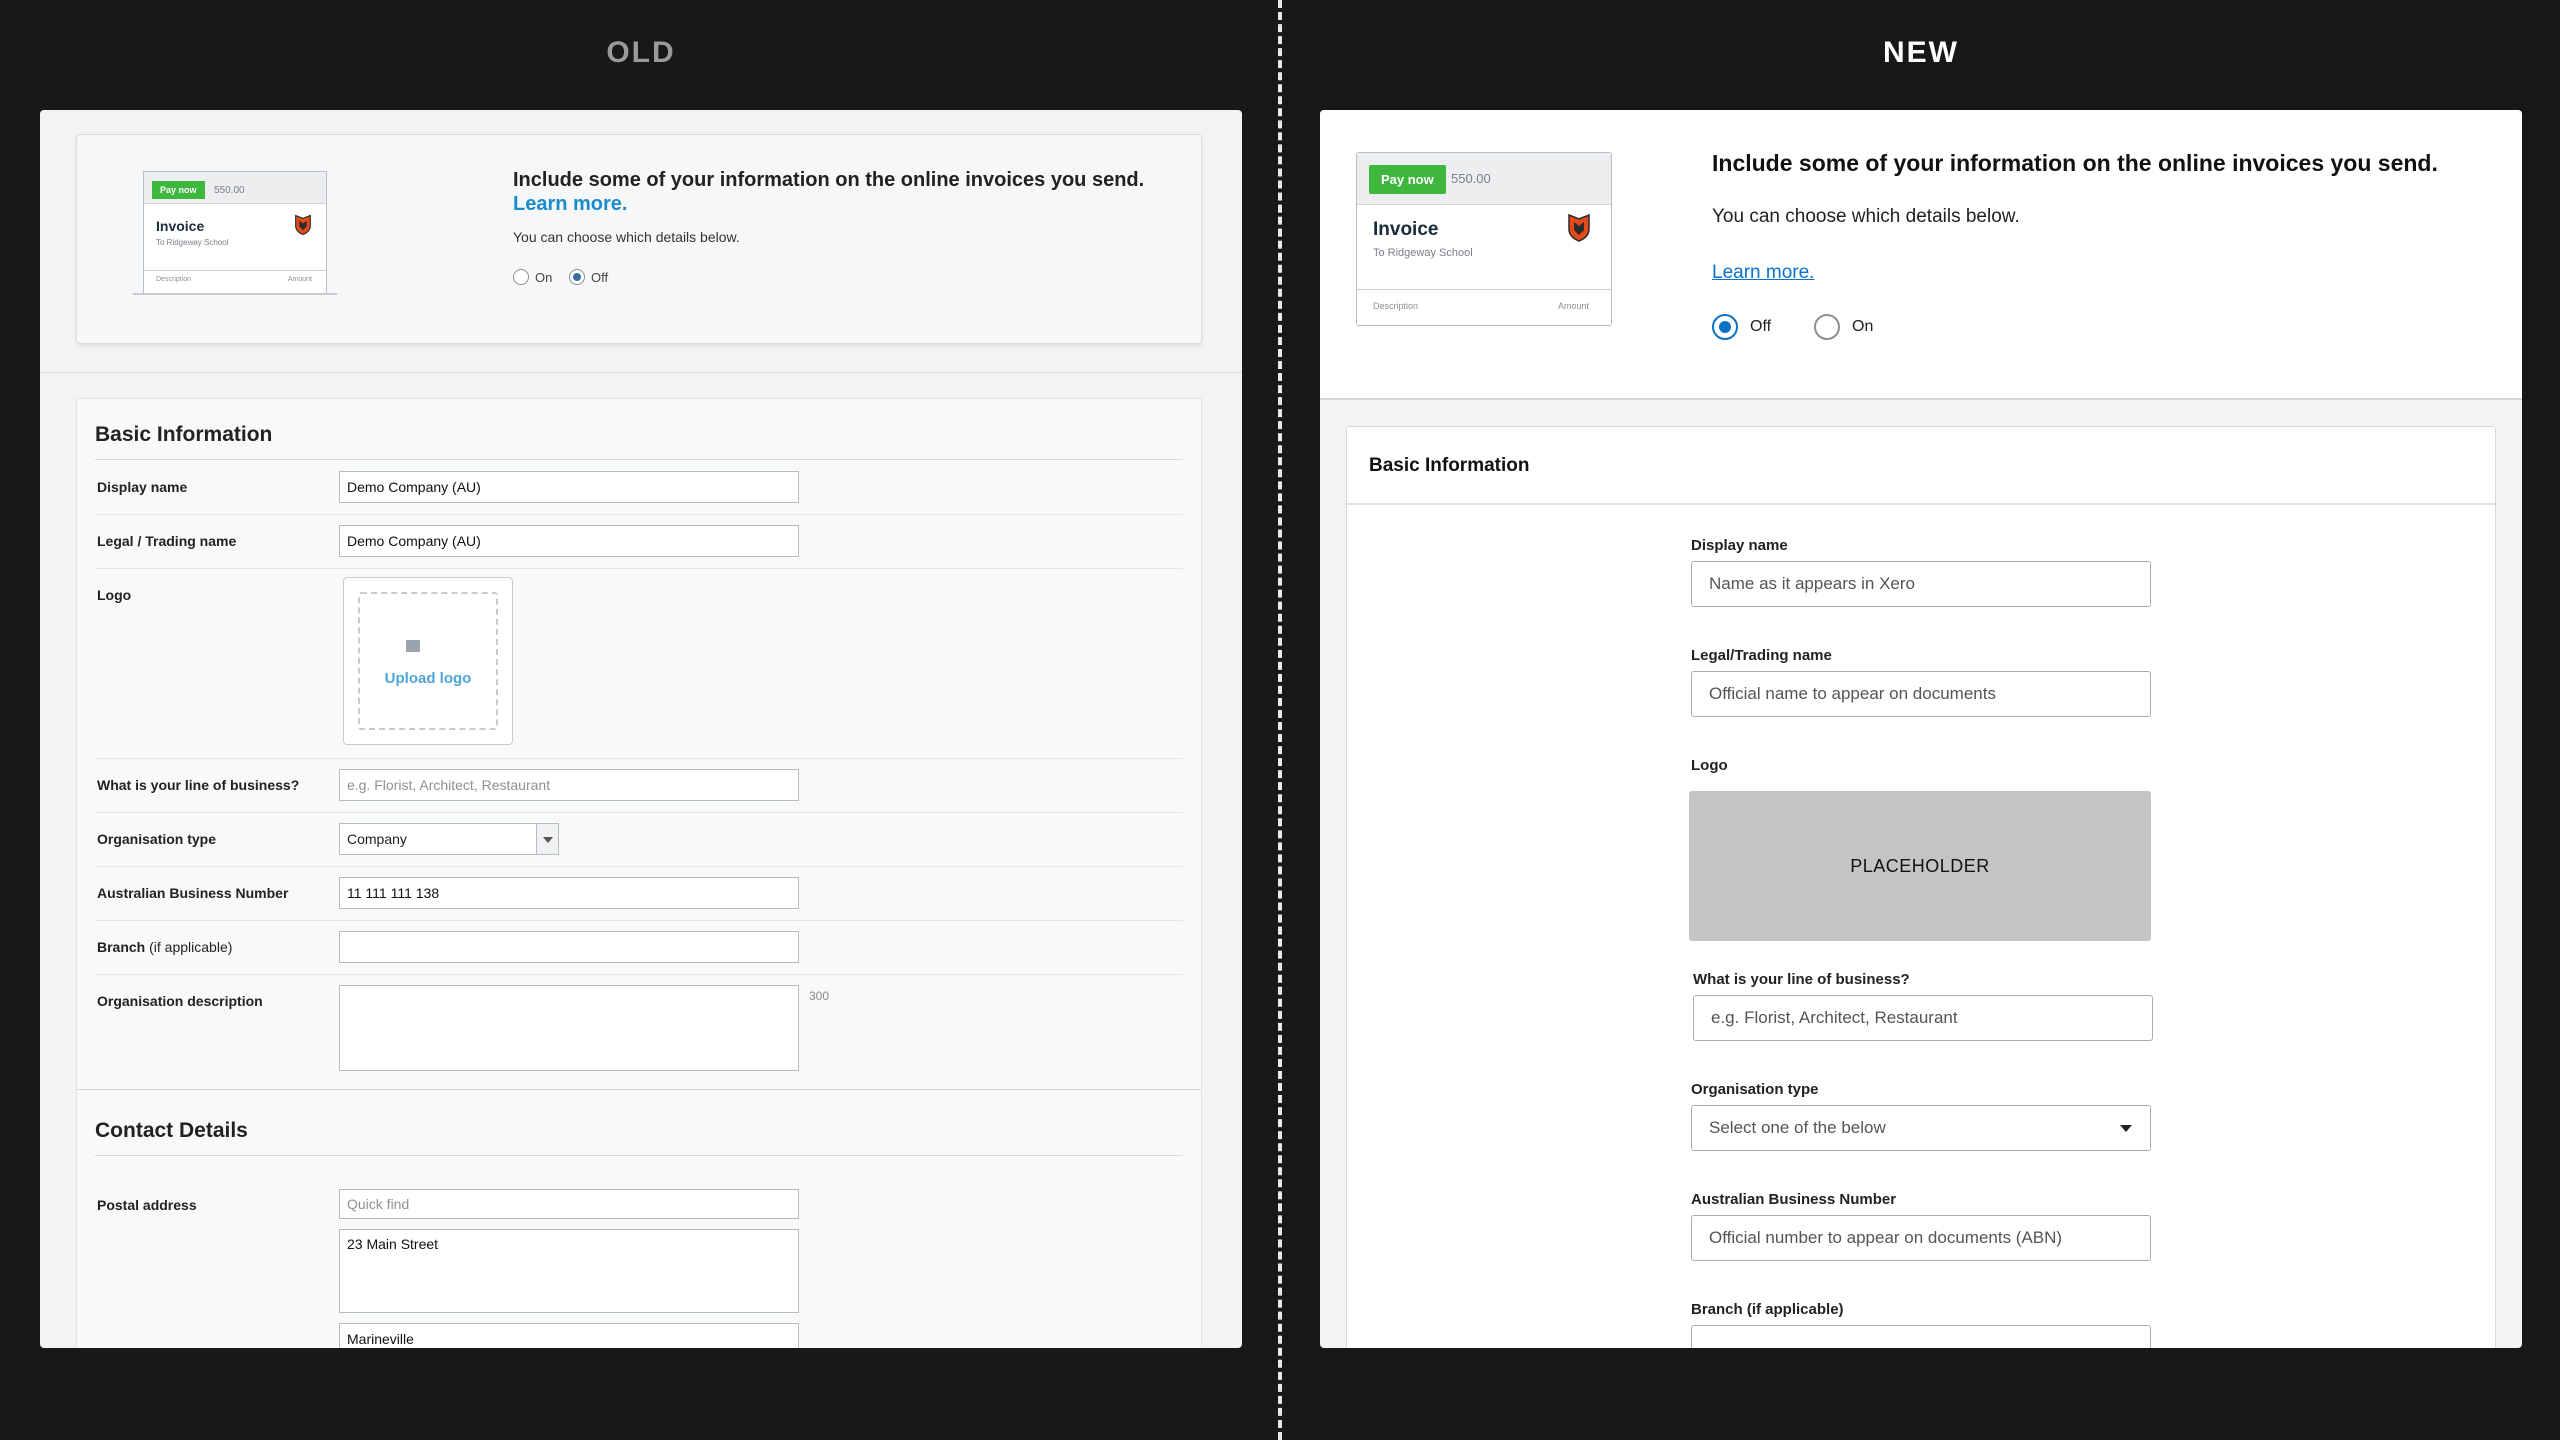  What do you see at coordinates (121, 947) in the screenshot?
I see `branch-label-main: Branch` at bounding box center [121, 947].